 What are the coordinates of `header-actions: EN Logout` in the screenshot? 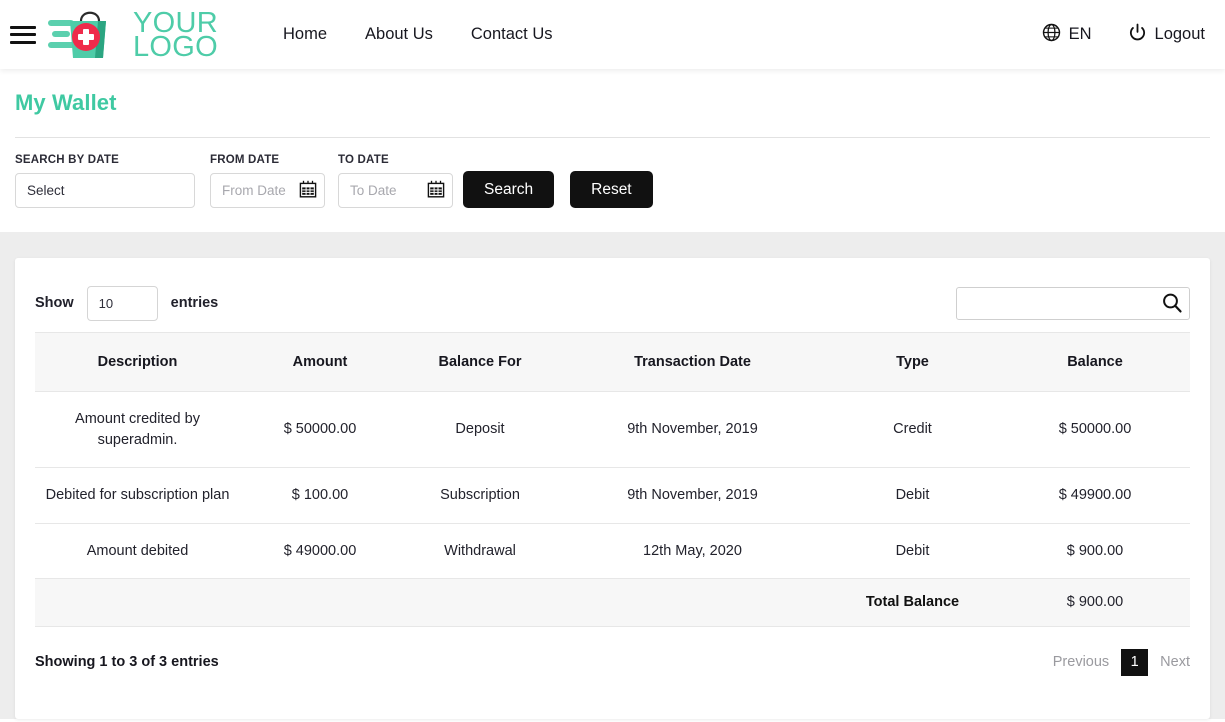 It's located at (1123, 35).